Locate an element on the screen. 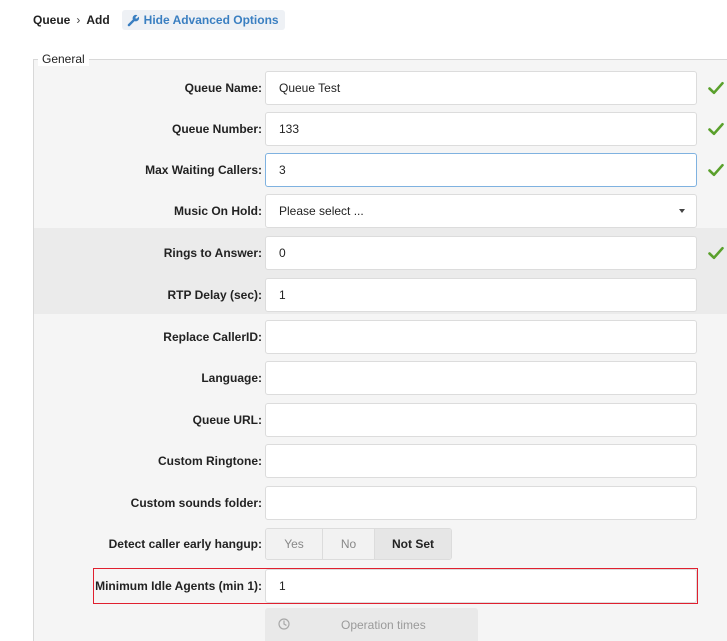 The width and height of the screenshot is (727, 641). queue-url-input is located at coordinates (481, 420).